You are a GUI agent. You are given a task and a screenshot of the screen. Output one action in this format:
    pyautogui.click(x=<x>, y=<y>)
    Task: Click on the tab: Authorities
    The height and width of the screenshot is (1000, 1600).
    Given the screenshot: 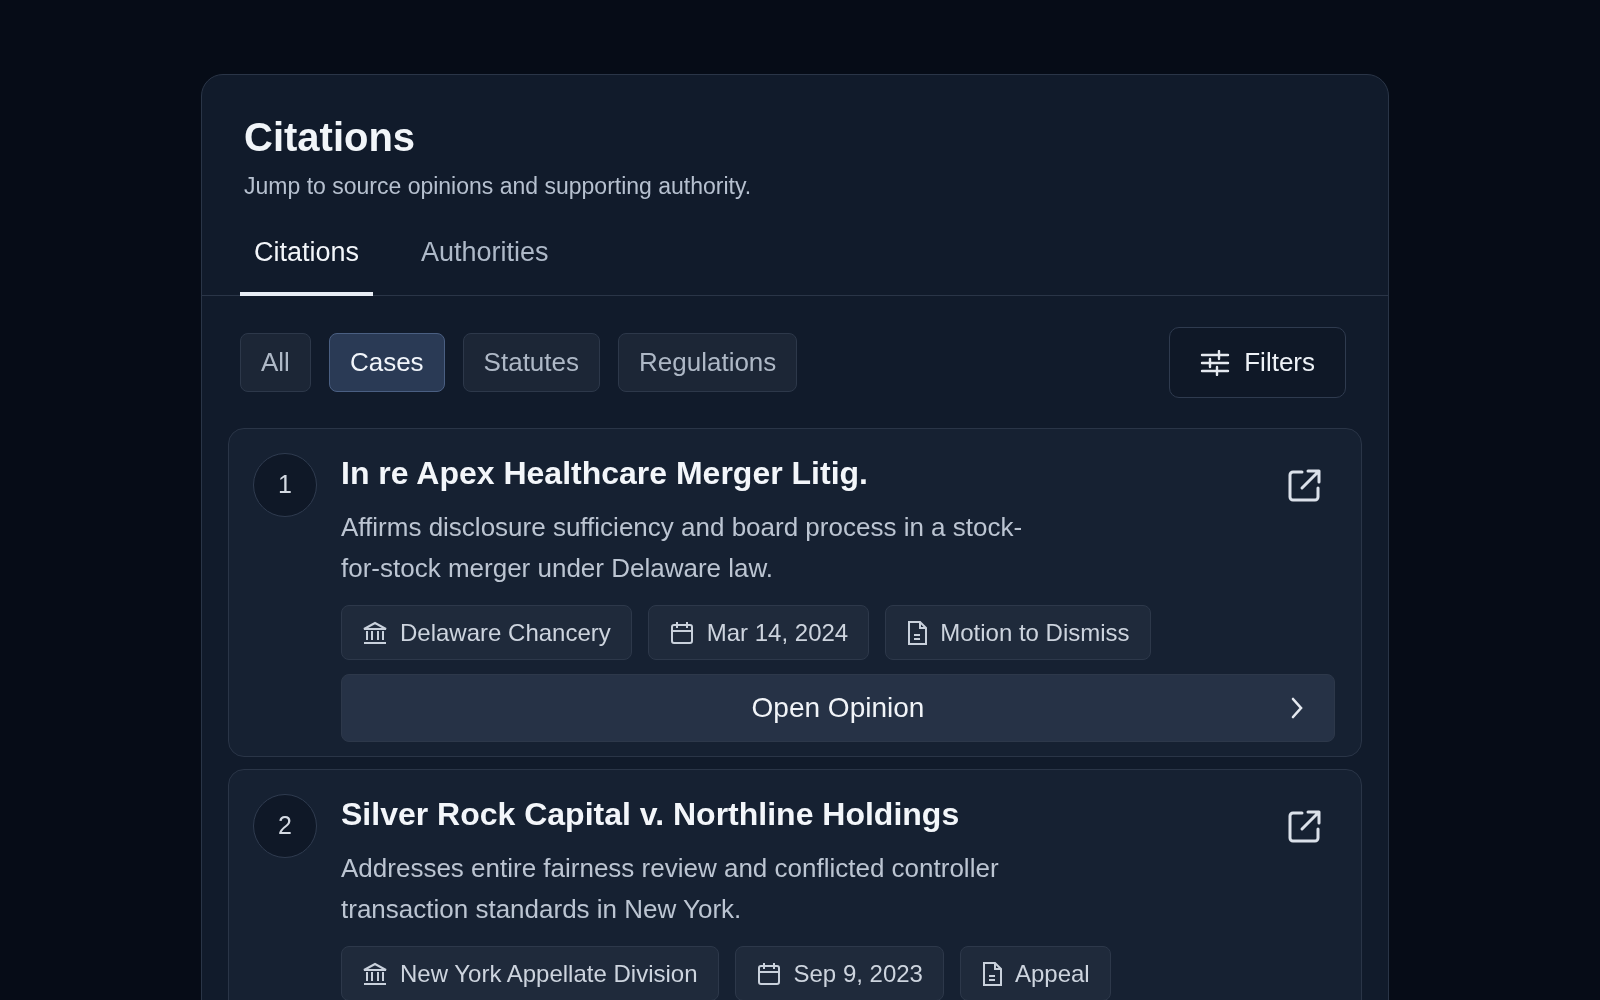 What is the action you would take?
    pyautogui.click(x=485, y=262)
    